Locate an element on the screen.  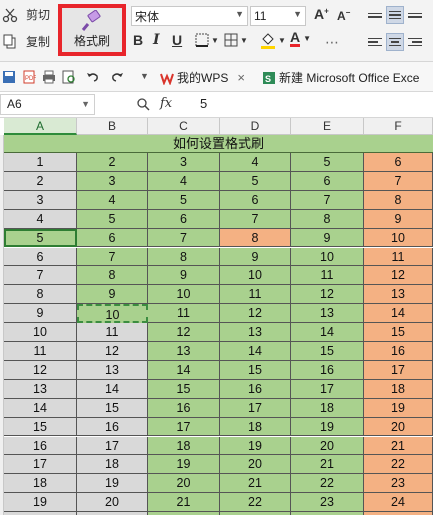
cell-a6: 4 is located at coordinates (40, 219).